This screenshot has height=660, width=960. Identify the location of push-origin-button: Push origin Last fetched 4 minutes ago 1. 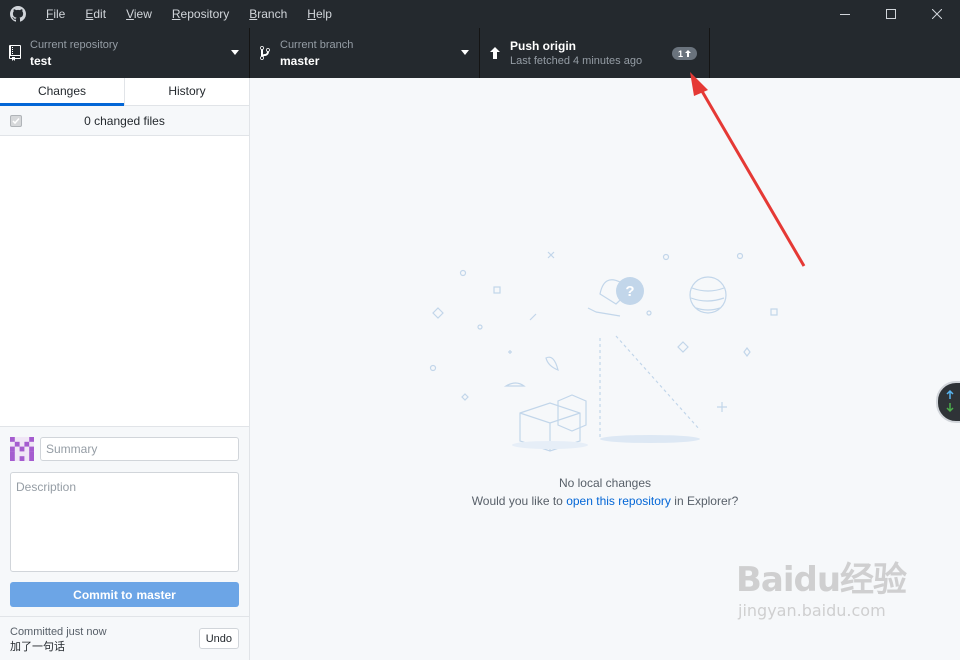
(595, 53).